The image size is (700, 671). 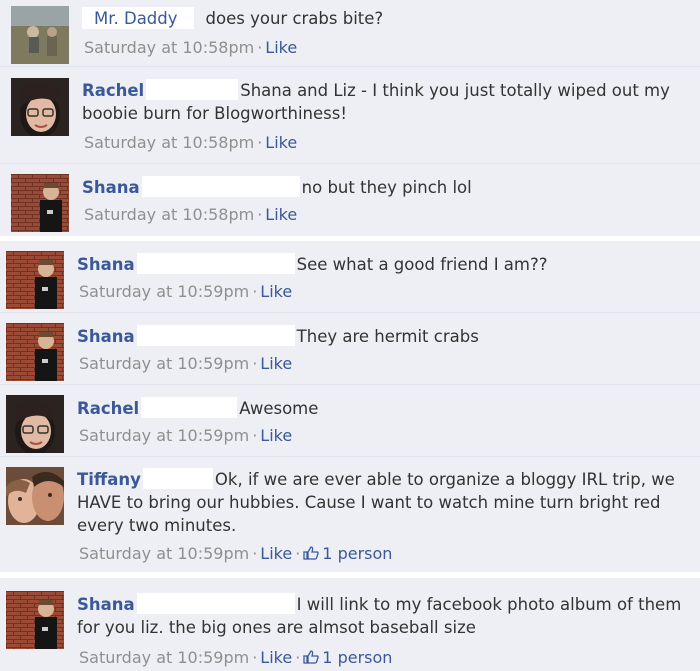 I want to click on comment-author: Tiffany, so click(x=109, y=479).